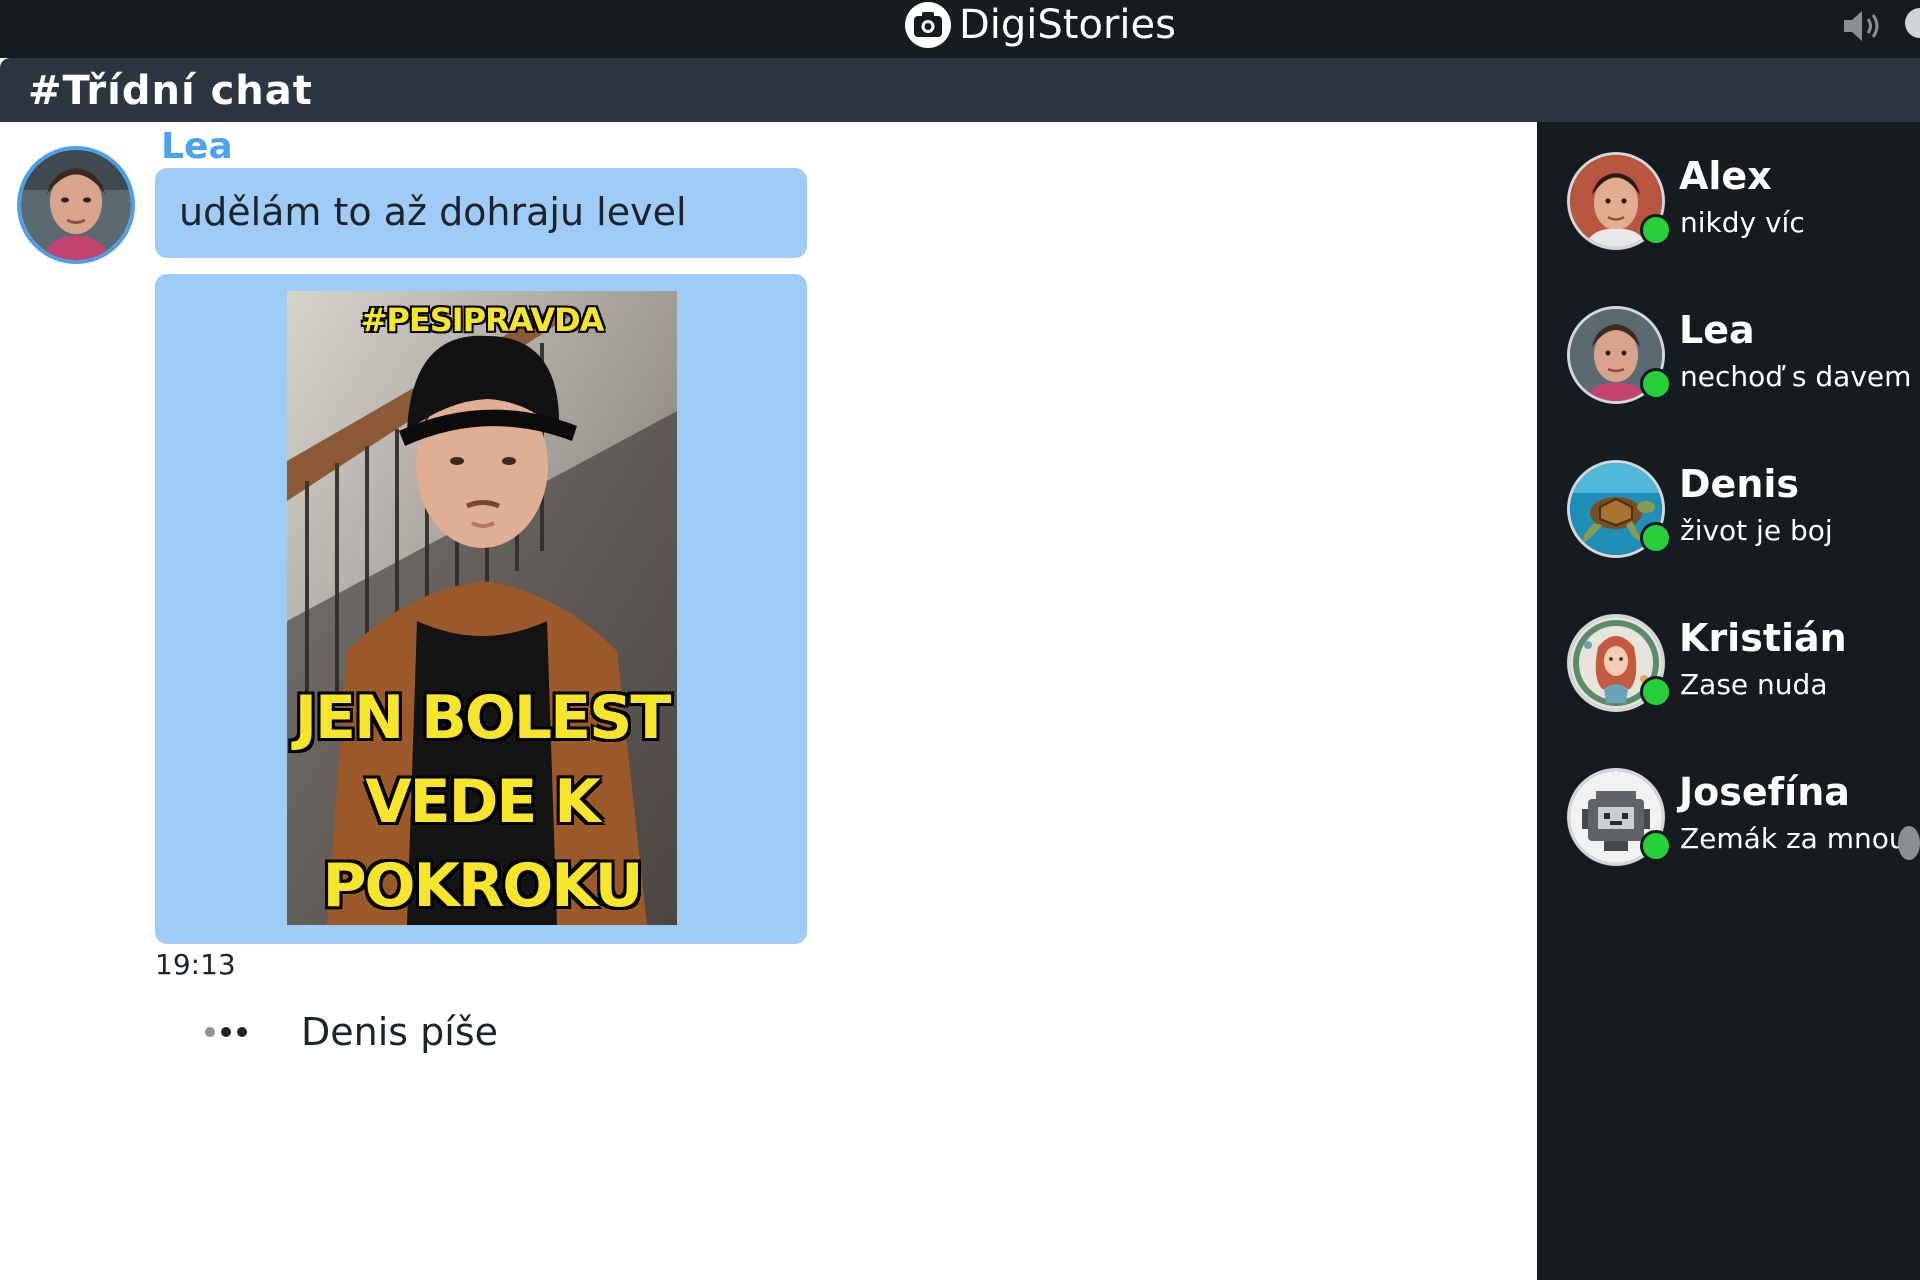  Describe the element at coordinates (1764, 792) in the screenshot. I see `contact-name: Josefína` at that location.